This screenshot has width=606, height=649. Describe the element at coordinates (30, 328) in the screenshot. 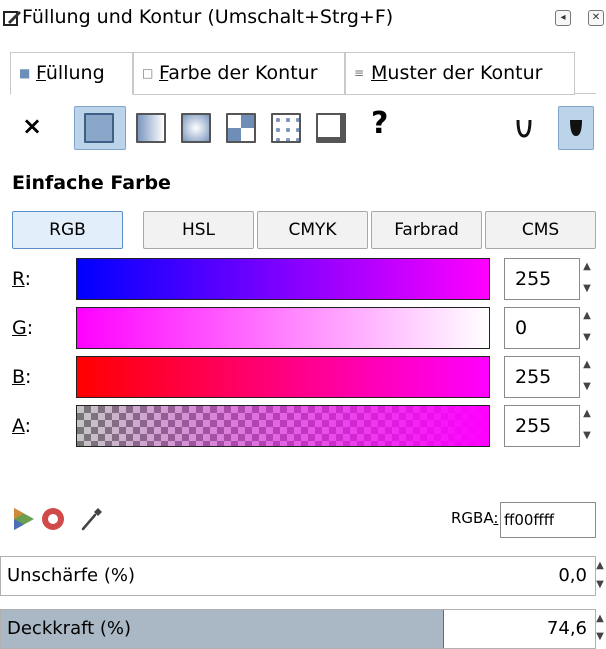

I see `channel-g-suffix: :` at that location.